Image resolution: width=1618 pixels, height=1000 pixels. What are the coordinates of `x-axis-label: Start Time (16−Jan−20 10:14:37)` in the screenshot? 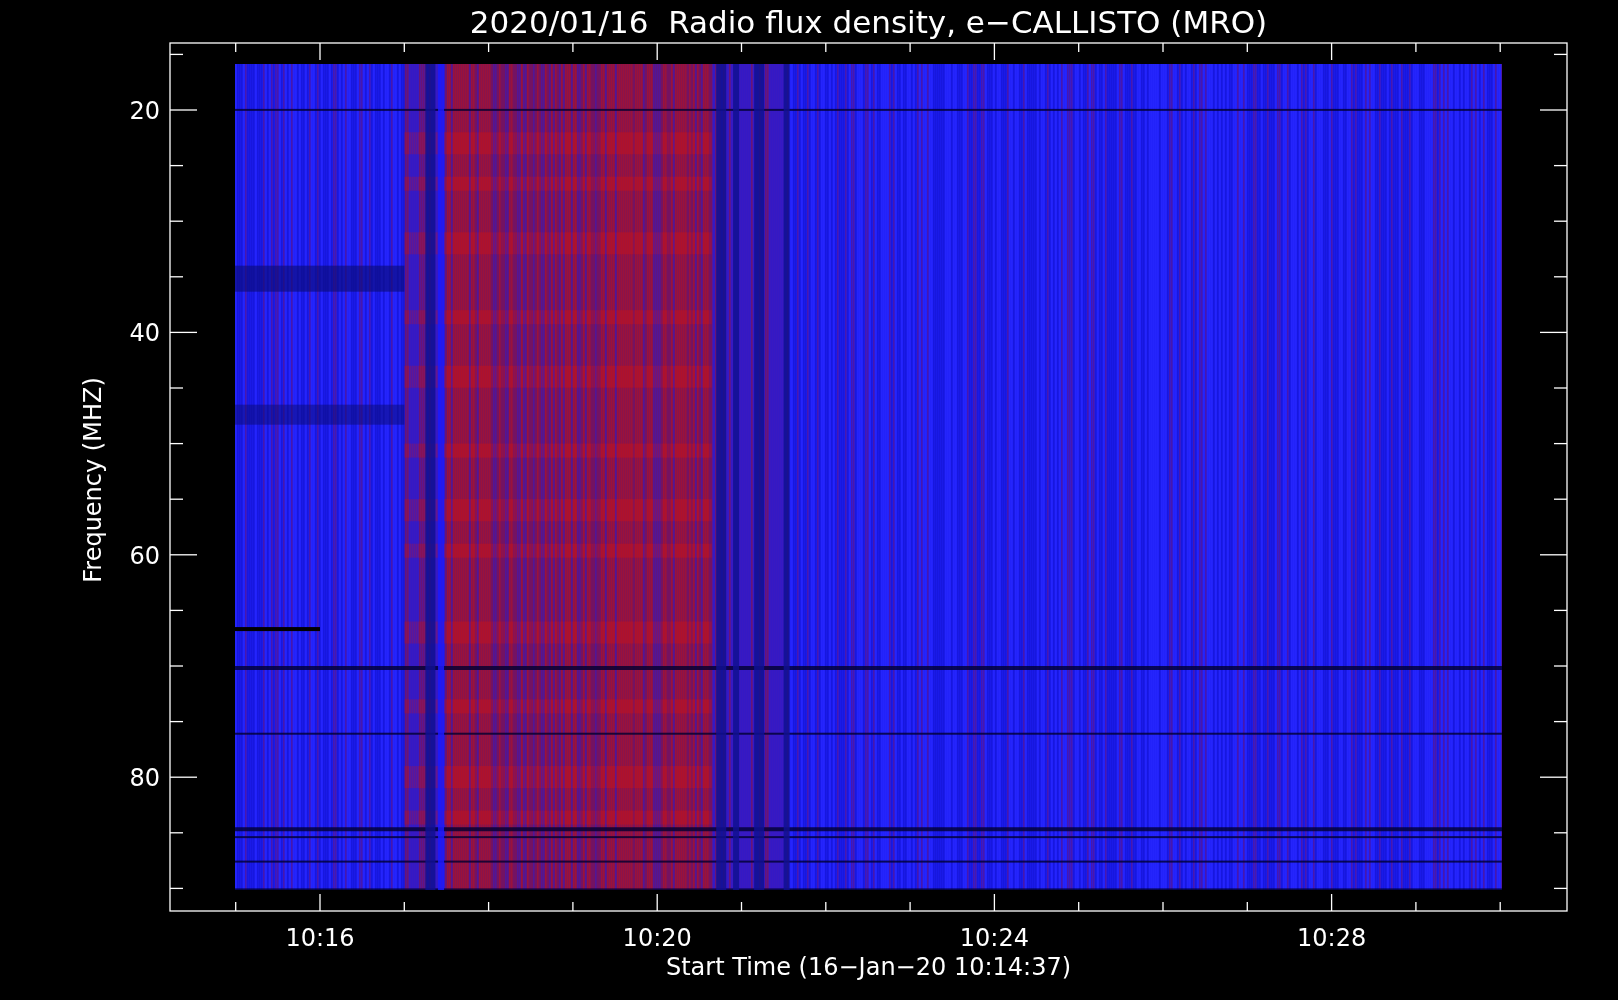 It's located at (868, 967).